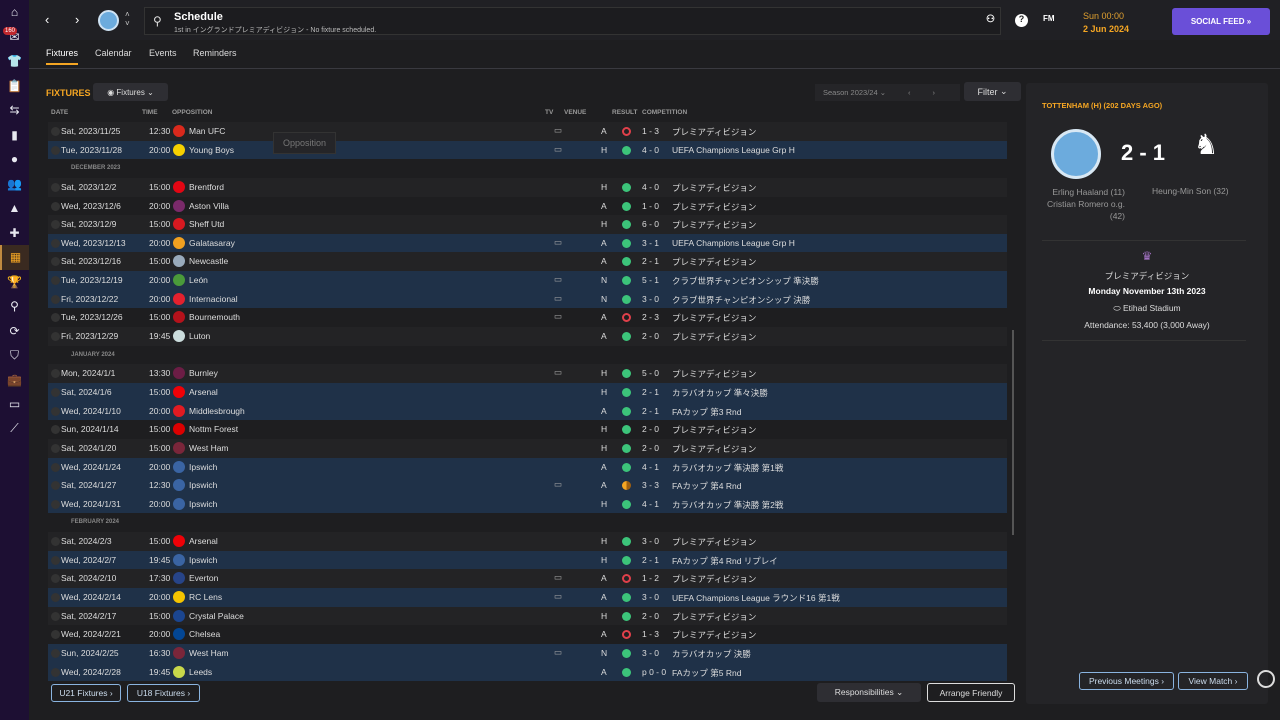  What do you see at coordinates (211, 150) in the screenshot?
I see `opposition-link: Young Boys` at bounding box center [211, 150].